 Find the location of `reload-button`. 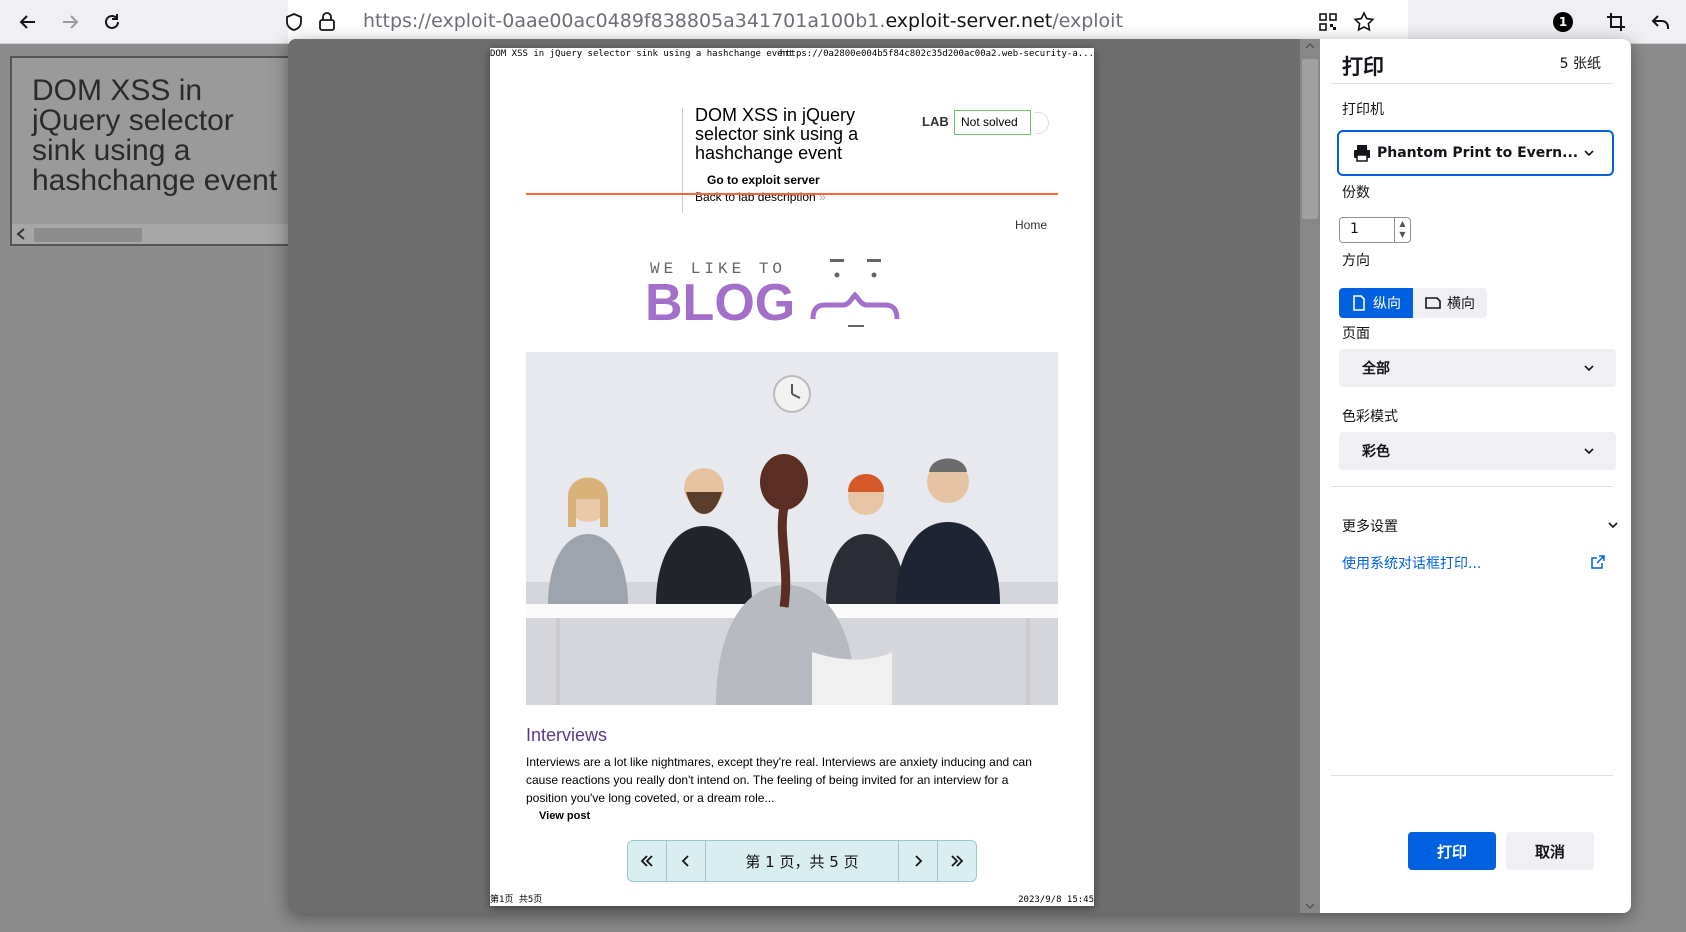

reload-button is located at coordinates (112, 22).